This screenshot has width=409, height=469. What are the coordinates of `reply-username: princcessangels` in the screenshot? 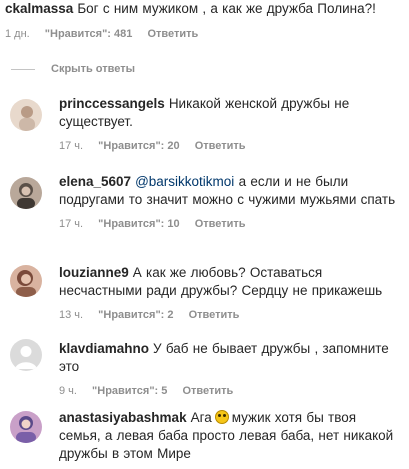 It's located at (112, 103).